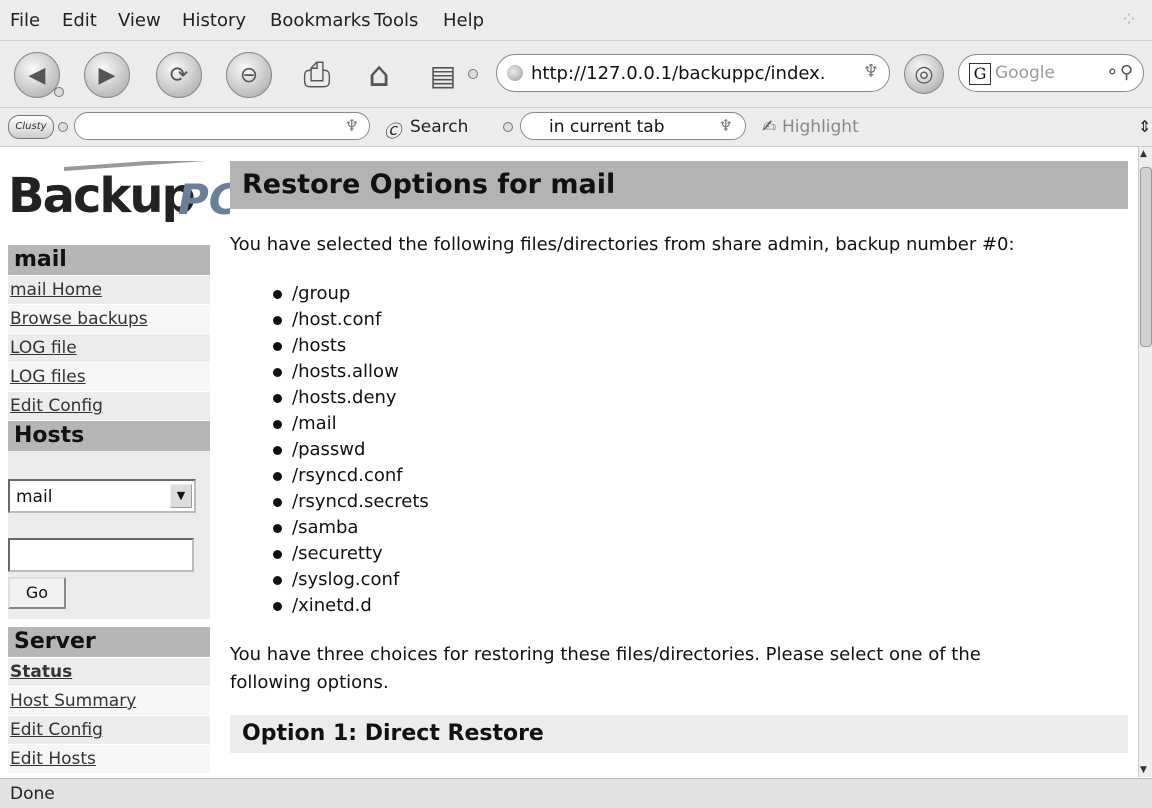 The image size is (1152, 808). What do you see at coordinates (332, 605) in the screenshot?
I see `file-path: /xinetd.d` at bounding box center [332, 605].